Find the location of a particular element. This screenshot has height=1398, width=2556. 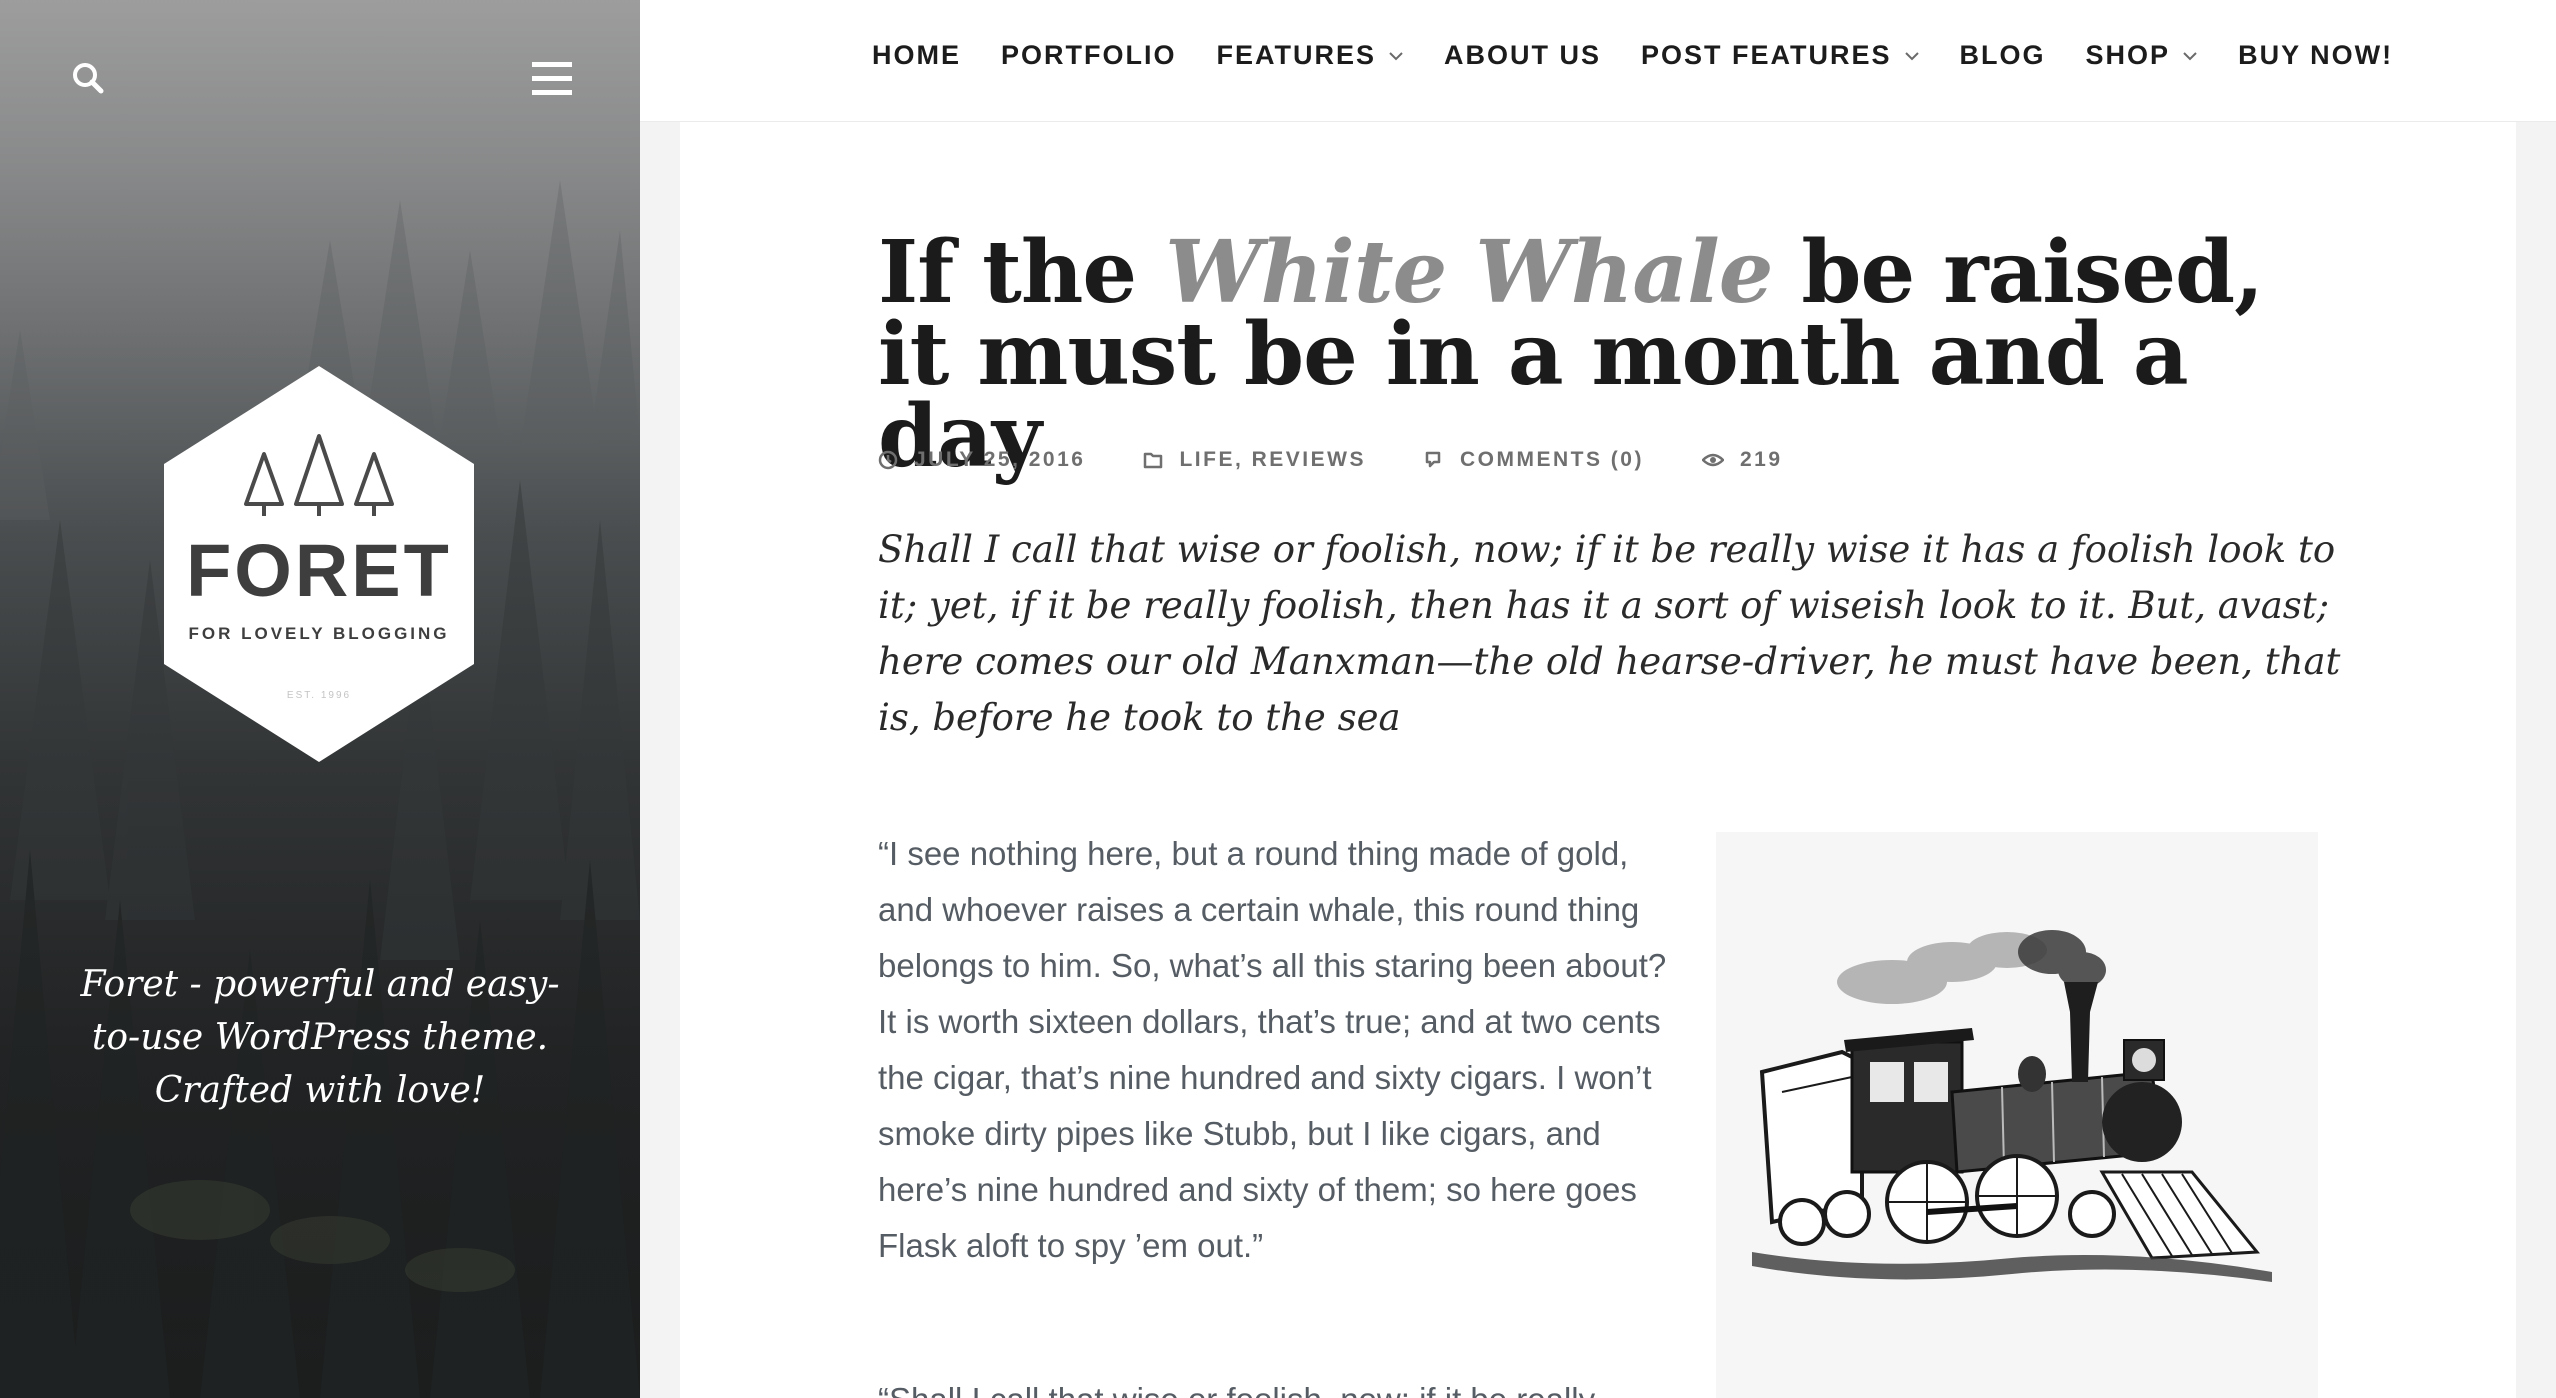

steam-locomotive-illustration is located at coordinates (2012, 1106).